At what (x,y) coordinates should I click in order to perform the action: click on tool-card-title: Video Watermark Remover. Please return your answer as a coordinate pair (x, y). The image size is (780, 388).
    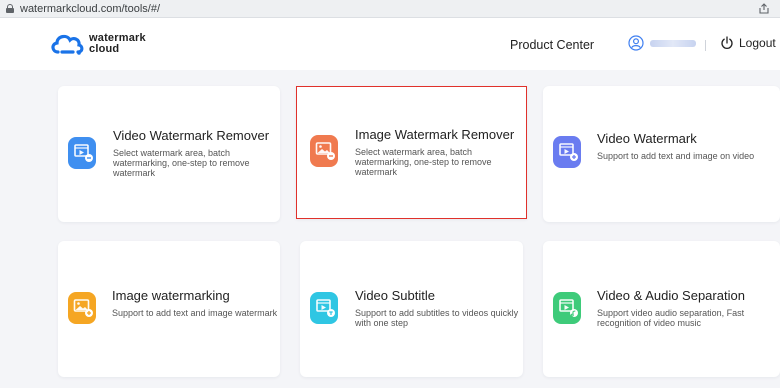
    Looking at the image, I should click on (191, 135).